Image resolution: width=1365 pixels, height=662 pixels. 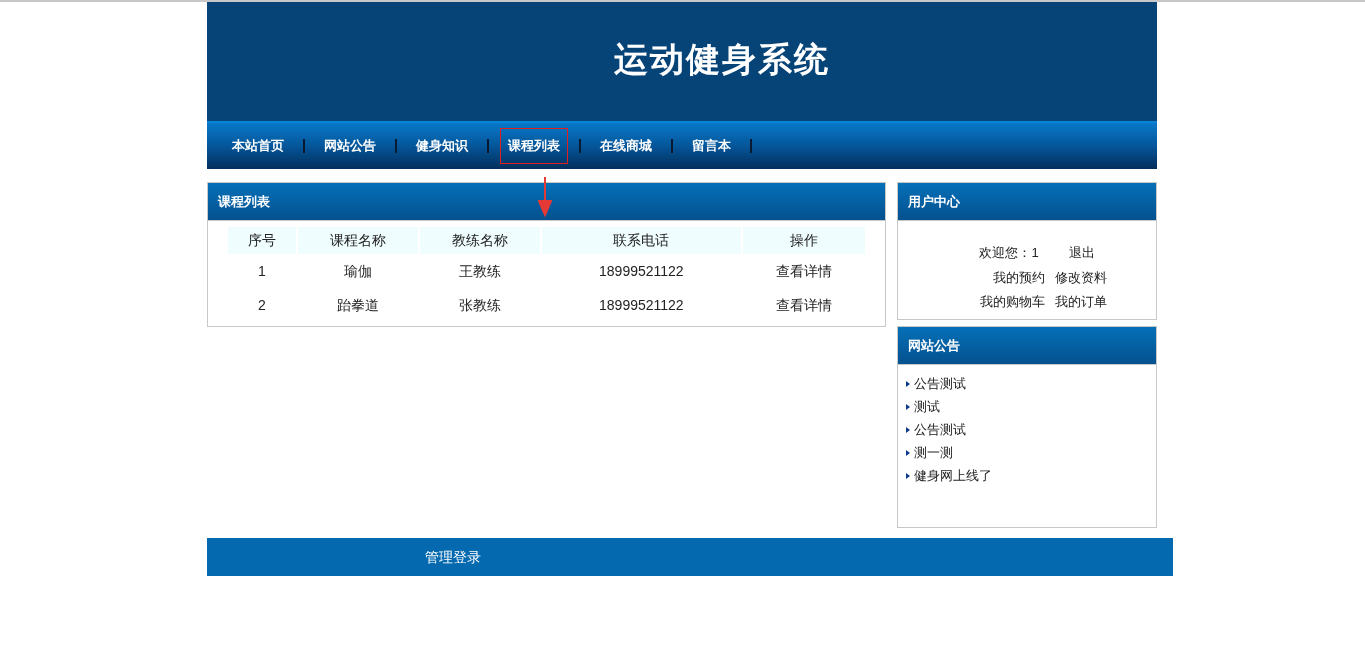 I want to click on admin-login-link: 管理登录, so click(x=453, y=557).